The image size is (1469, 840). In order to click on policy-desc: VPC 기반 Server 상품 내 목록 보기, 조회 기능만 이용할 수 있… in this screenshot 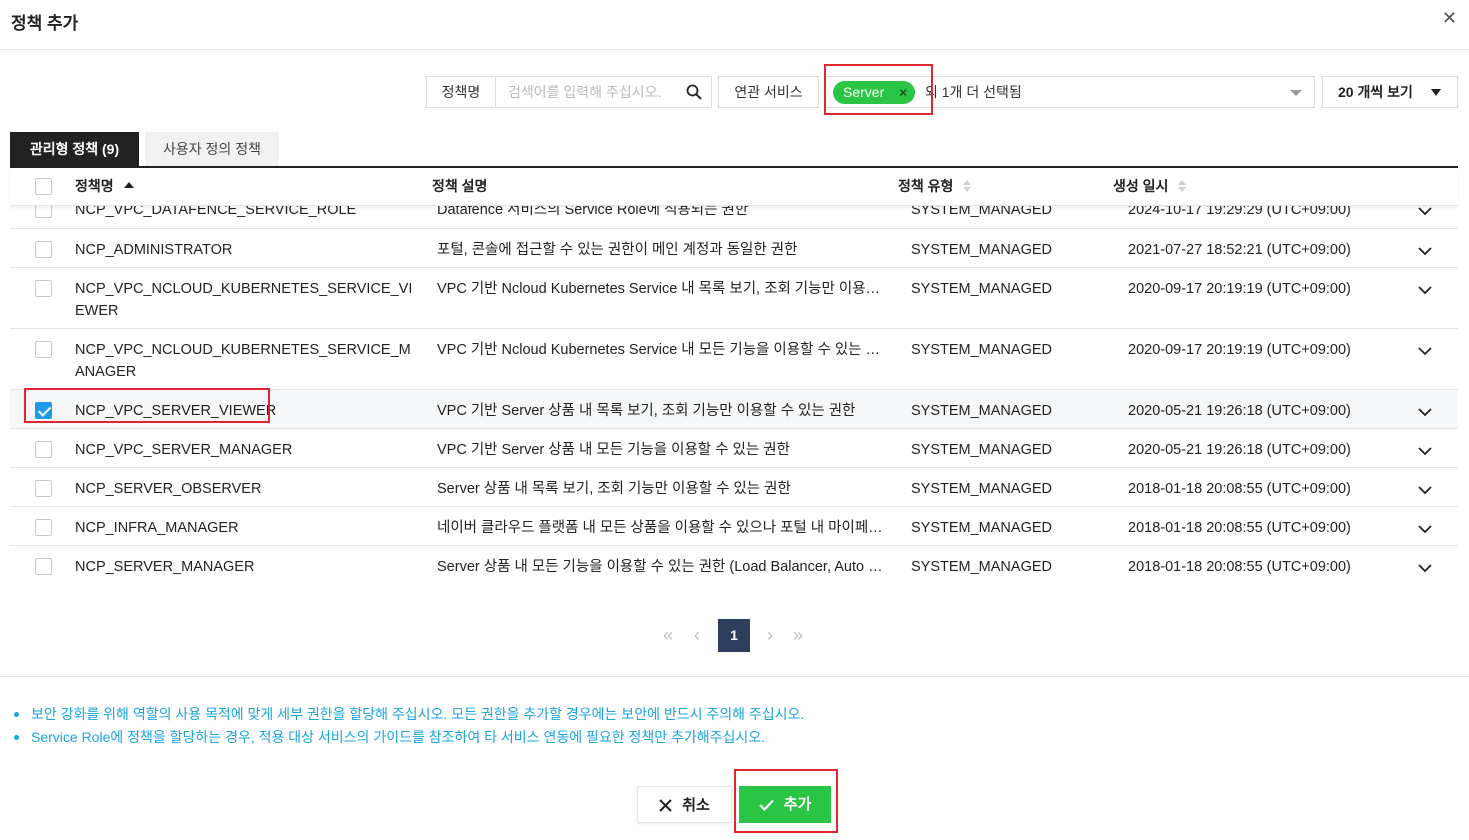, I will do `click(646, 411)`.